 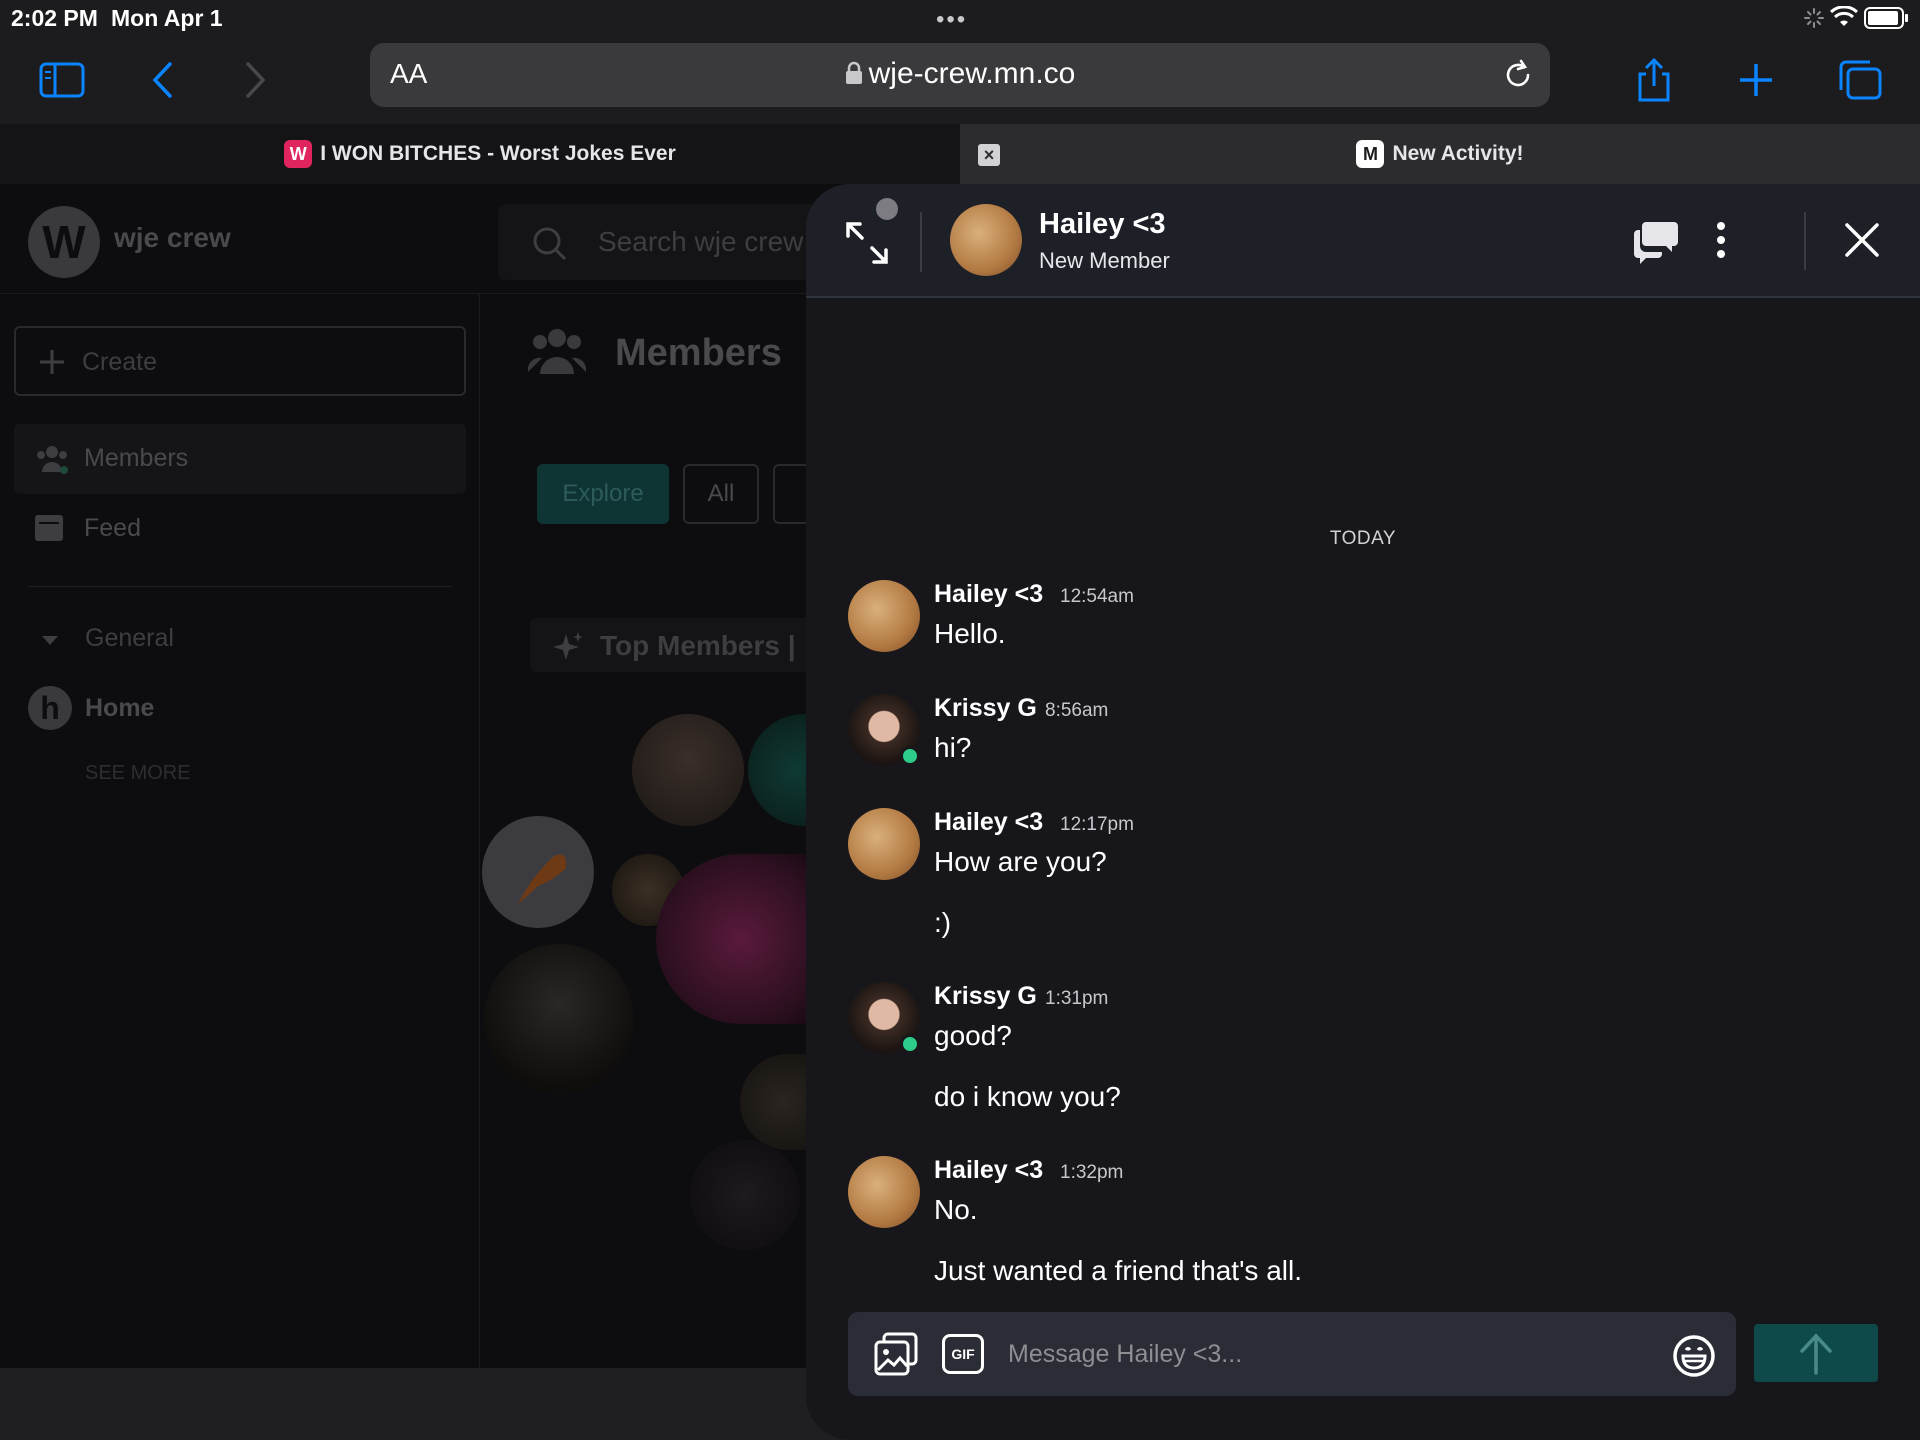 I want to click on new-tab-button, so click(x=1756, y=80).